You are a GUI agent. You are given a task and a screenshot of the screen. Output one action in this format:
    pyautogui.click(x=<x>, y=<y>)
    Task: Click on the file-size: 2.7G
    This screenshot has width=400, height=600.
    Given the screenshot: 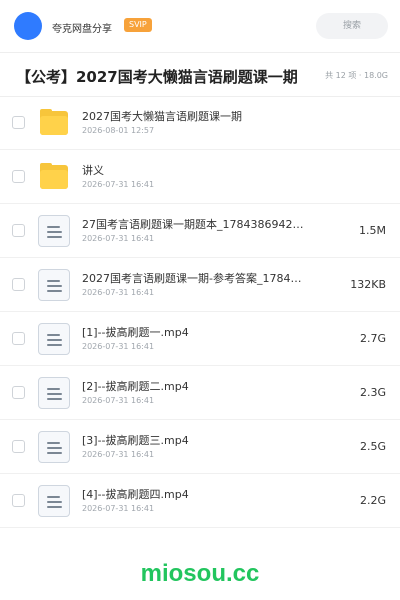 What is the action you would take?
    pyautogui.click(x=372, y=338)
    